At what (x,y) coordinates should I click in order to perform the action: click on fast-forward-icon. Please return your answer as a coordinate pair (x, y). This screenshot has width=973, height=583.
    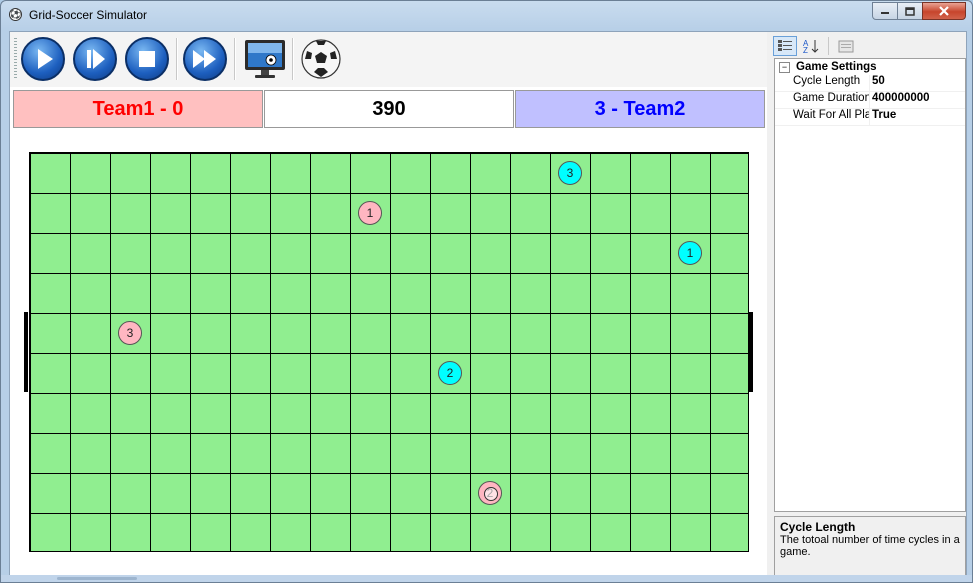
    Looking at the image, I should click on (205, 59).